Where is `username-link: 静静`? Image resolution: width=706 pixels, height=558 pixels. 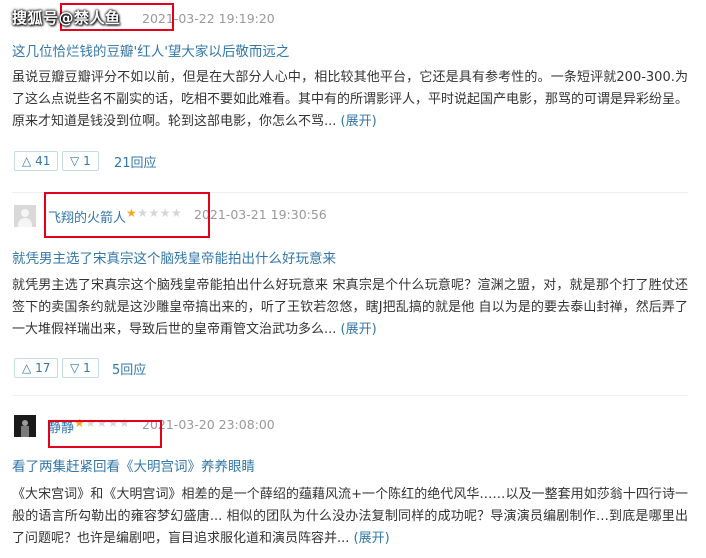 username-link: 静静 is located at coordinates (61, 426).